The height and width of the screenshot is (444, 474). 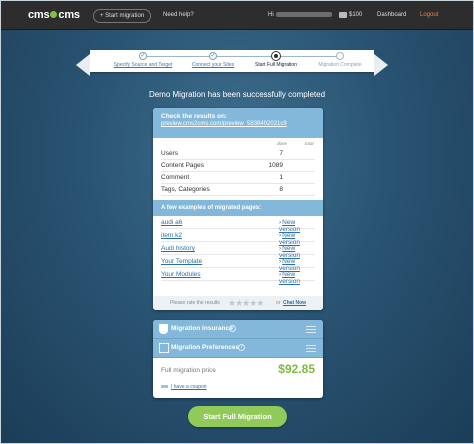 What do you see at coordinates (275, 165) in the screenshot?
I see `stat-done: 1089` at bounding box center [275, 165].